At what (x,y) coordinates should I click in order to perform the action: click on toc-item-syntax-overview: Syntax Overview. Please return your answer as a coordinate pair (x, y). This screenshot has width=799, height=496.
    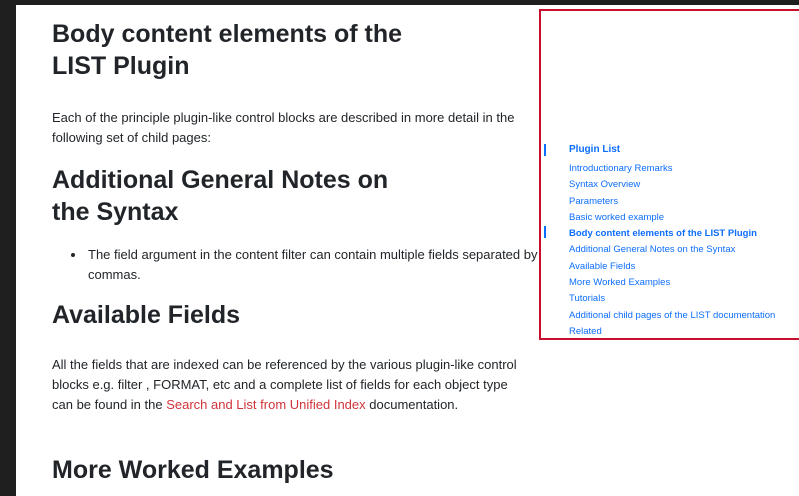
    Looking at the image, I should click on (672, 185).